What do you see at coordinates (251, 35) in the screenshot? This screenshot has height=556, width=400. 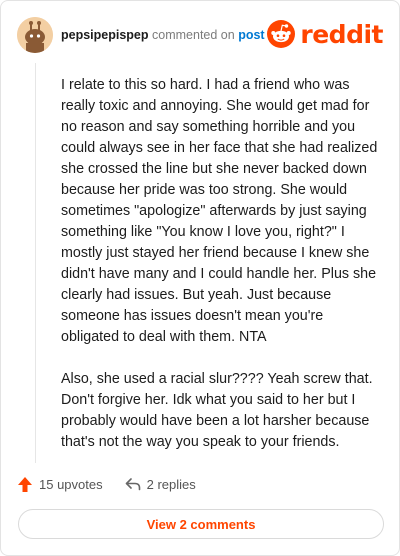 I see `post-link: post` at bounding box center [251, 35].